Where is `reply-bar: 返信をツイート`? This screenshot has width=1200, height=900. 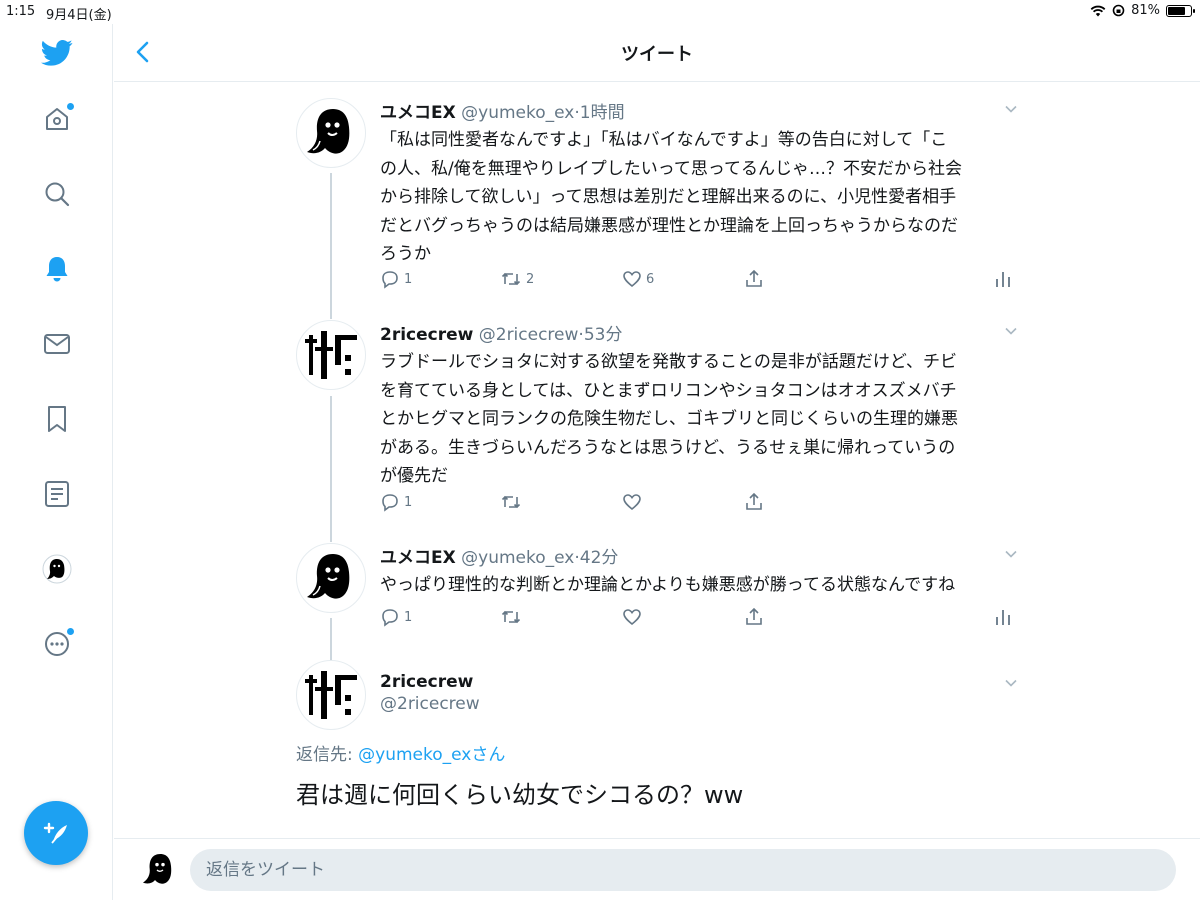
reply-bar: 返信をツイート is located at coordinates (657, 869).